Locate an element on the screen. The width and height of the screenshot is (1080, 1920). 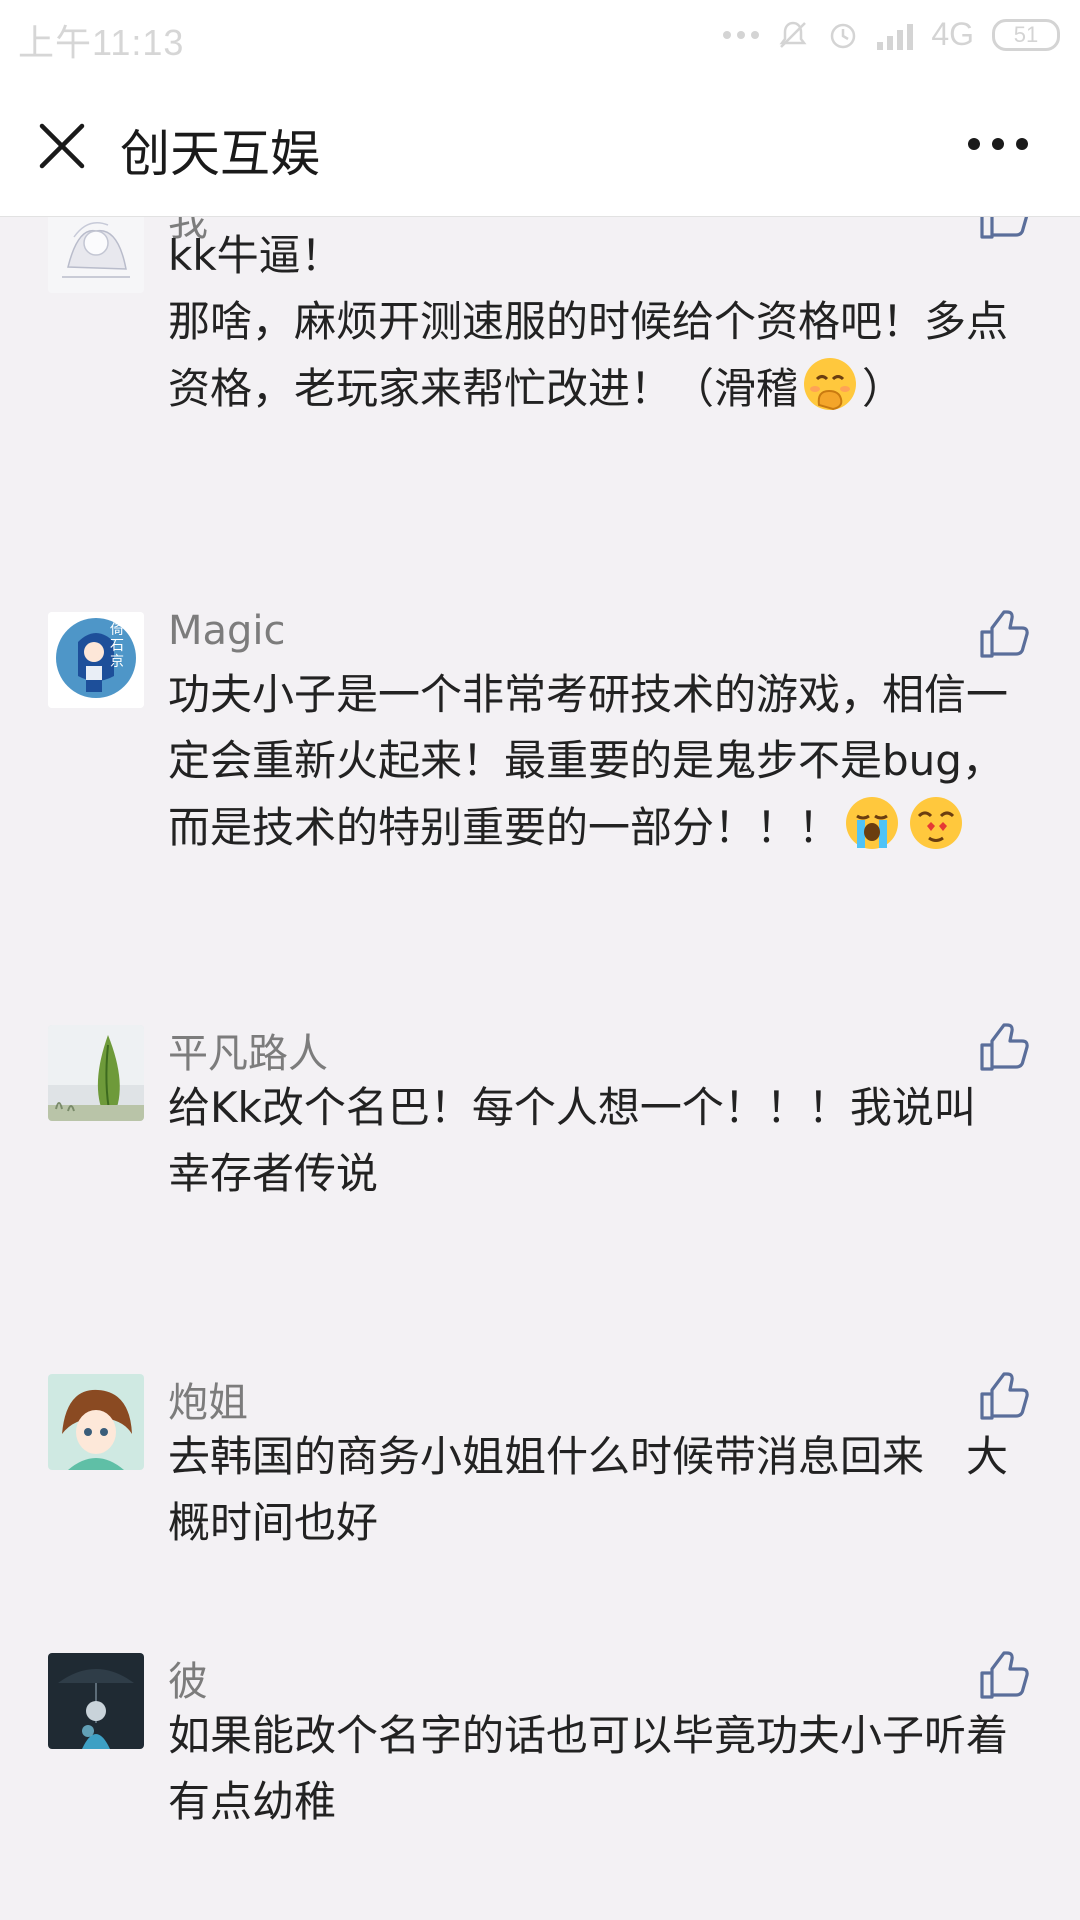
comment-author: 平凡路人 is located at coordinates (248, 1054).